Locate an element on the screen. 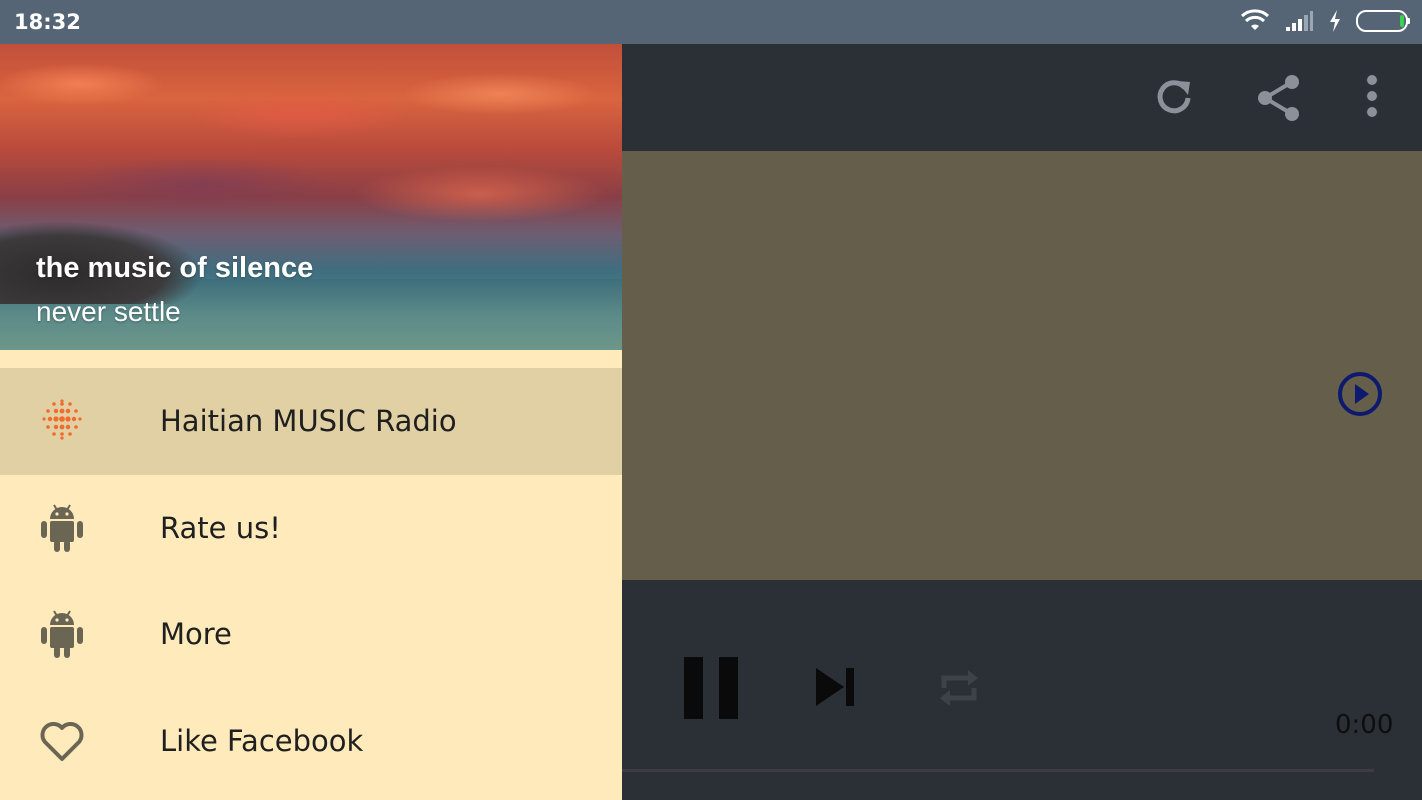 The image size is (1422, 800). status-bar: 18:32 is located at coordinates (711, 22).